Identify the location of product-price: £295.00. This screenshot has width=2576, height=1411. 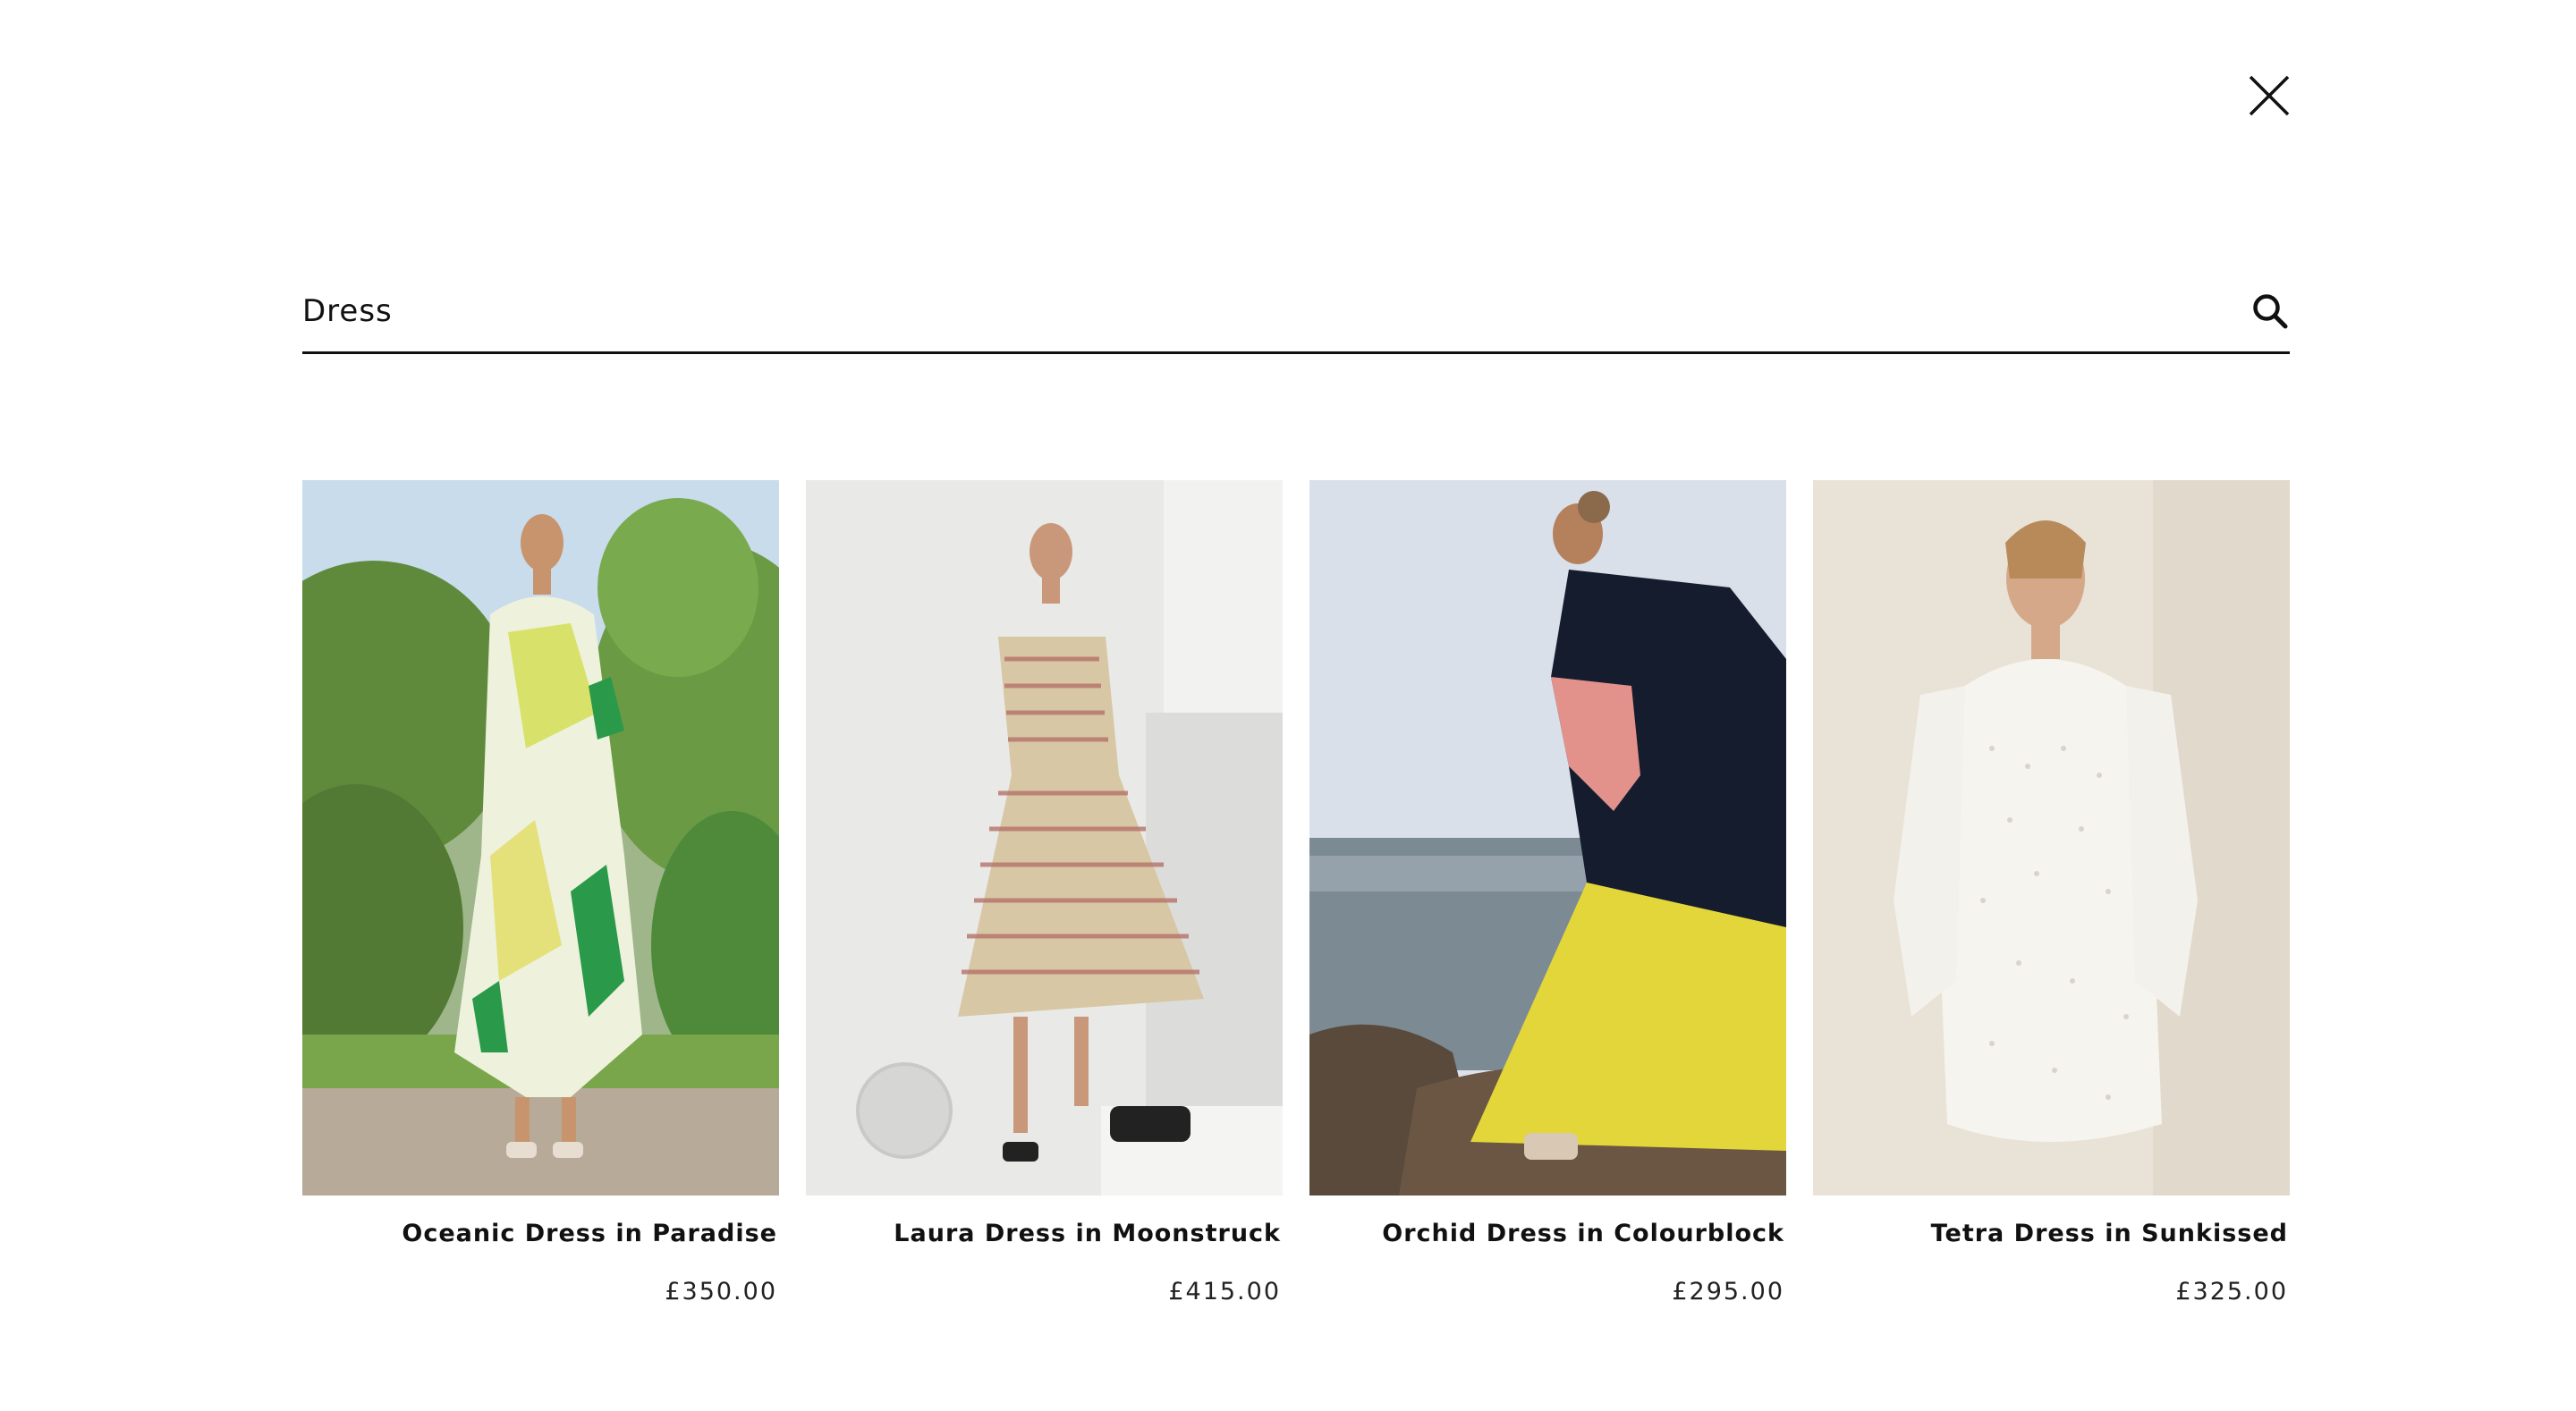
(1728, 1291).